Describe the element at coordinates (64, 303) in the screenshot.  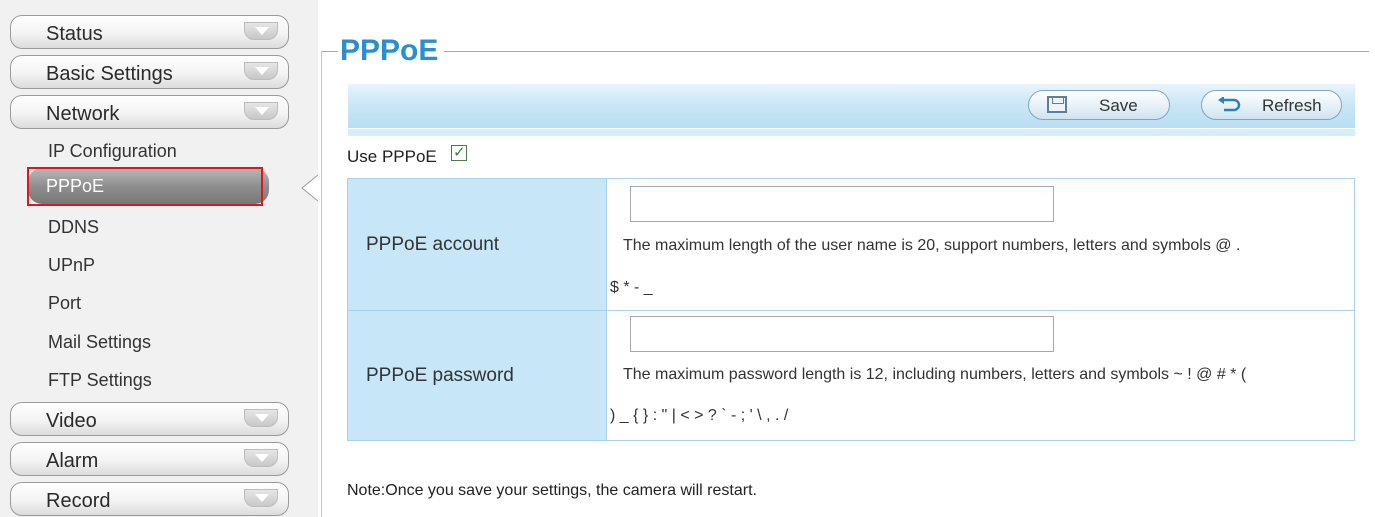
I see `sidebar-item-port: Port` at that location.